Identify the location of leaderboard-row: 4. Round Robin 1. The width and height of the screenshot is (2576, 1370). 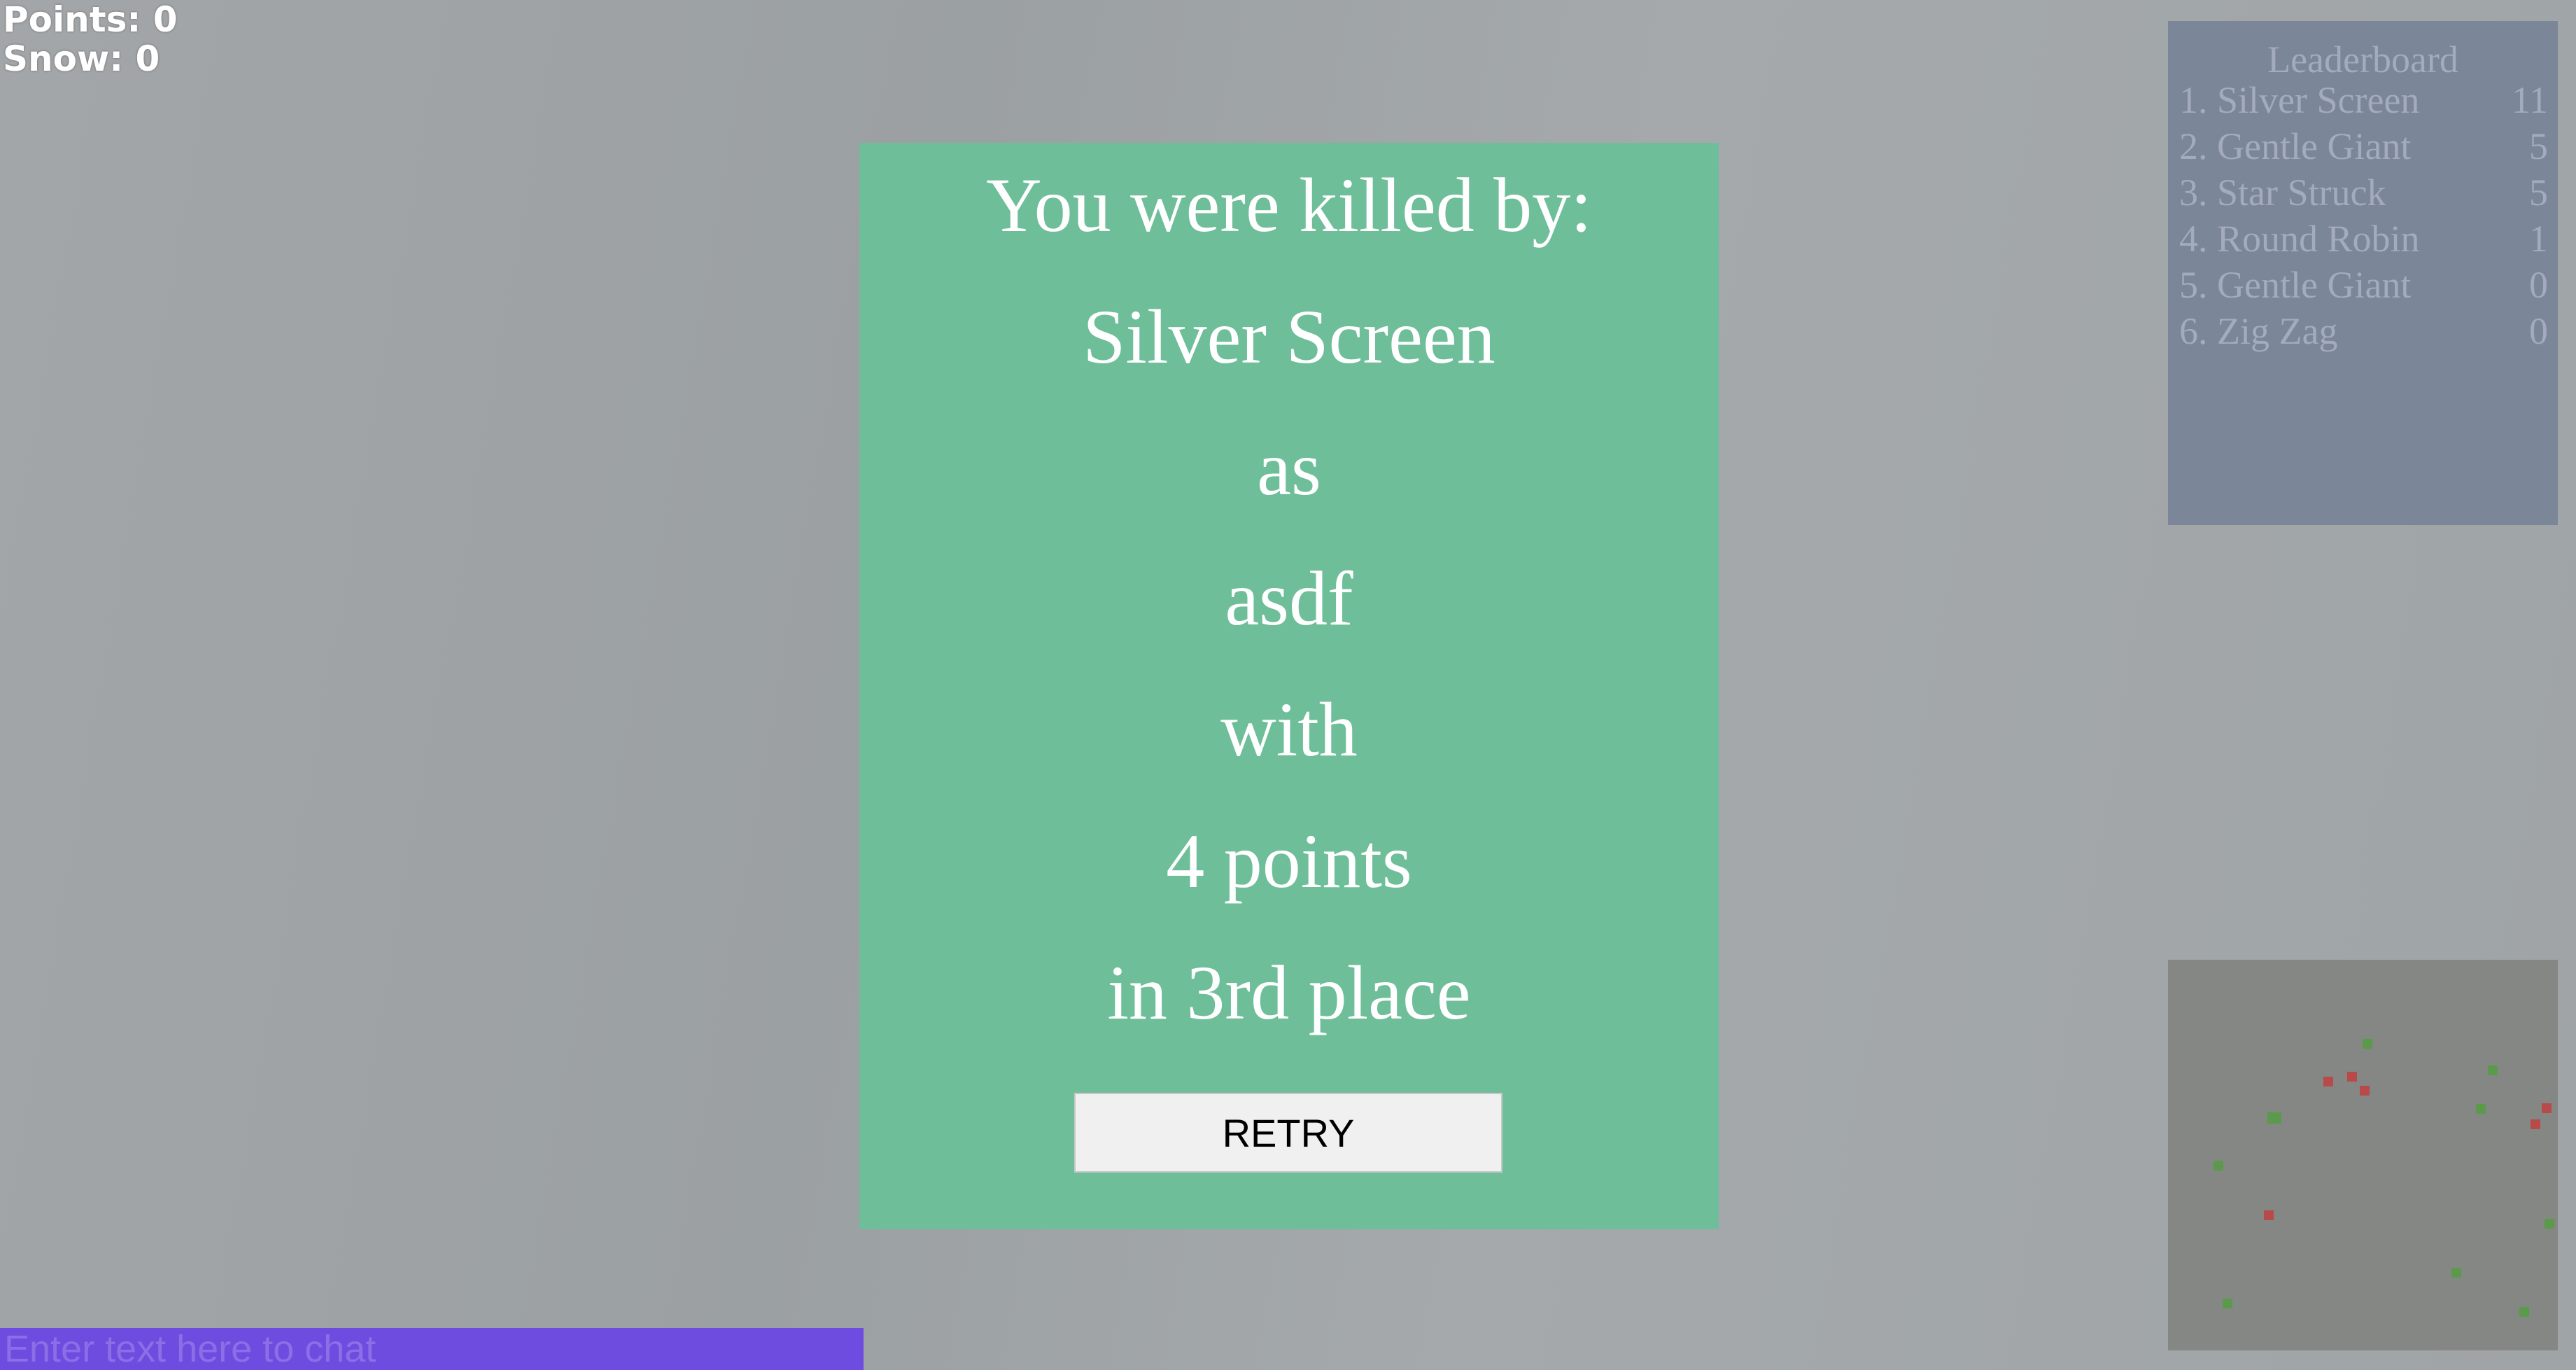
(2363, 239).